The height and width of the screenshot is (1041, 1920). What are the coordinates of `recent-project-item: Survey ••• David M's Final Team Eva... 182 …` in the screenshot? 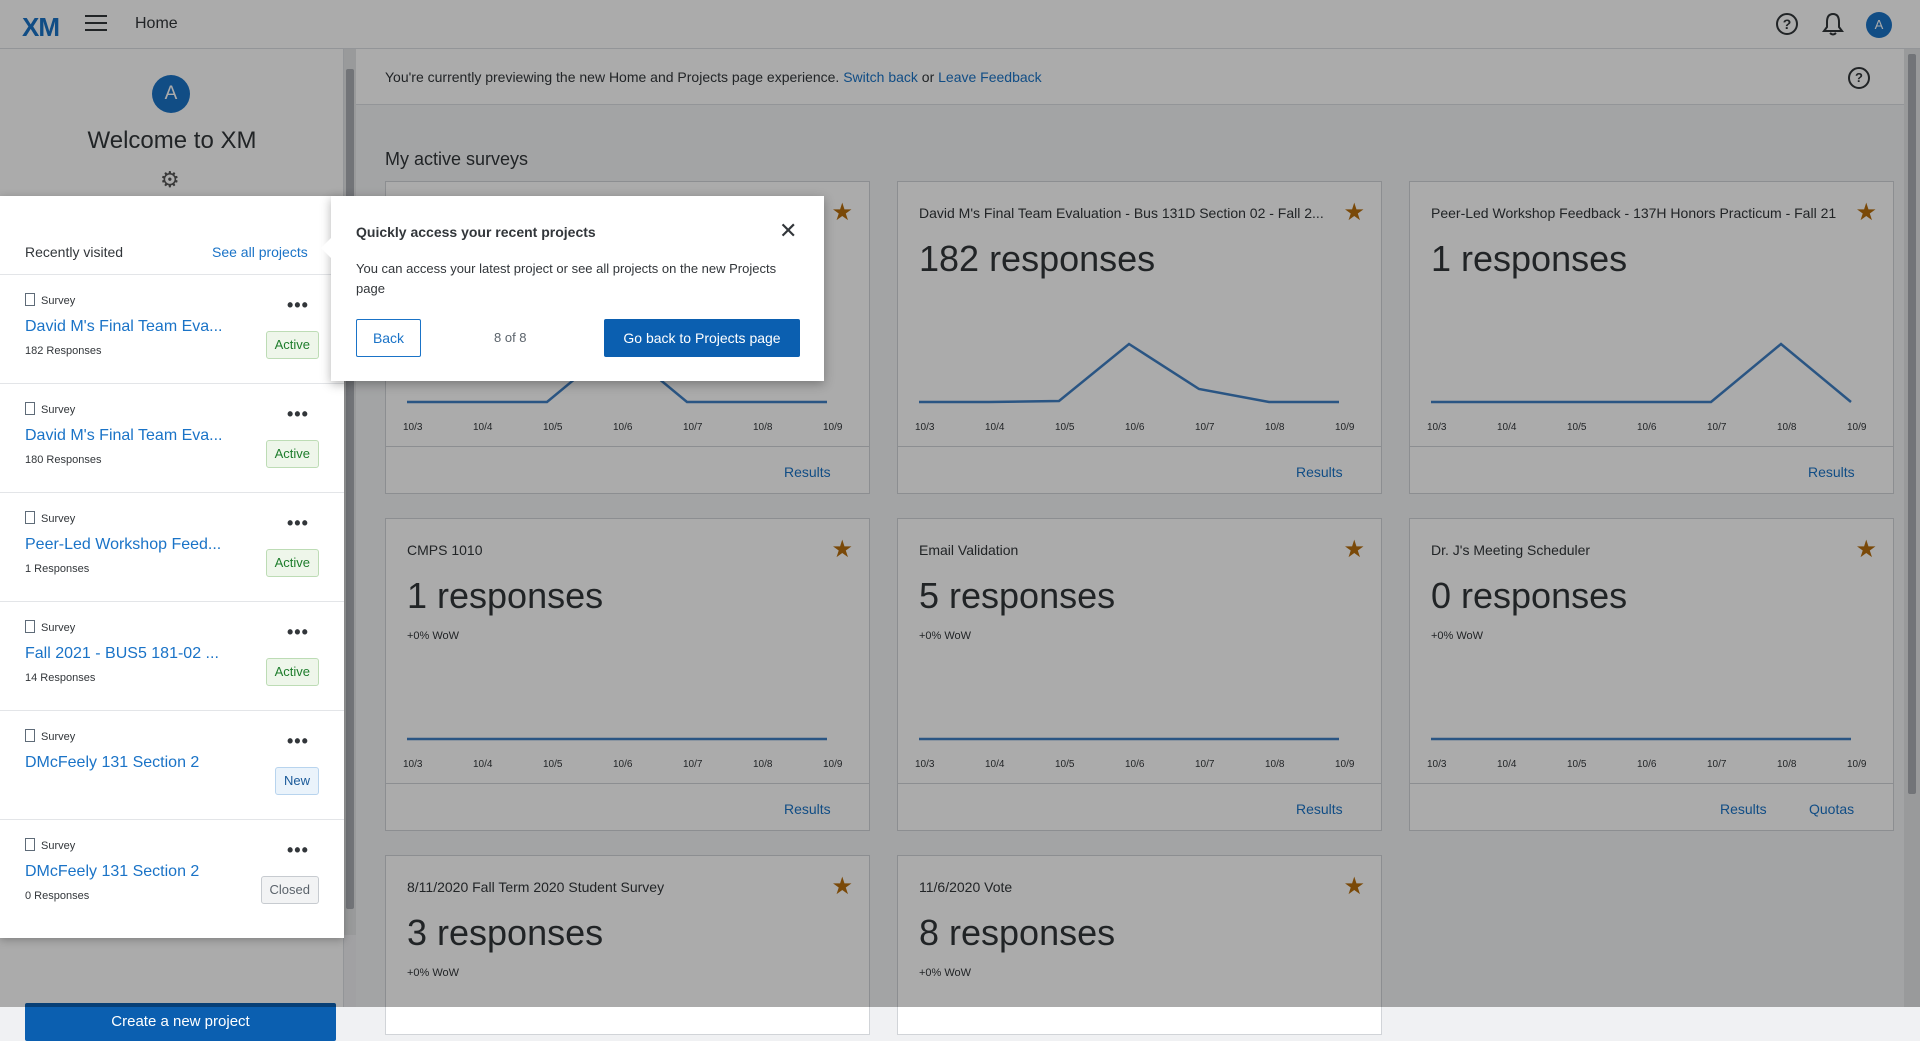 It's located at (172, 328).